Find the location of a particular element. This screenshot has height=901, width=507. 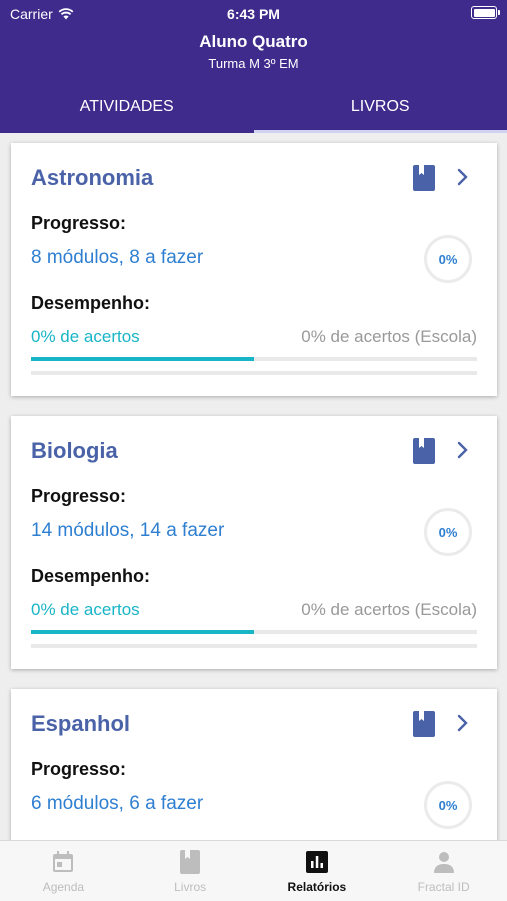

nav-agenda: Agenda is located at coordinates (63, 871).